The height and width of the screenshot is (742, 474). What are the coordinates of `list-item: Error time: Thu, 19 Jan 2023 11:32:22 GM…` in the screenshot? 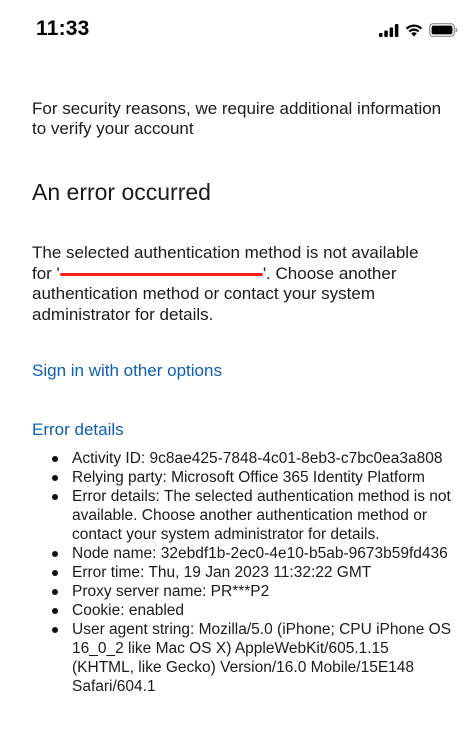 It's located at (242, 572).